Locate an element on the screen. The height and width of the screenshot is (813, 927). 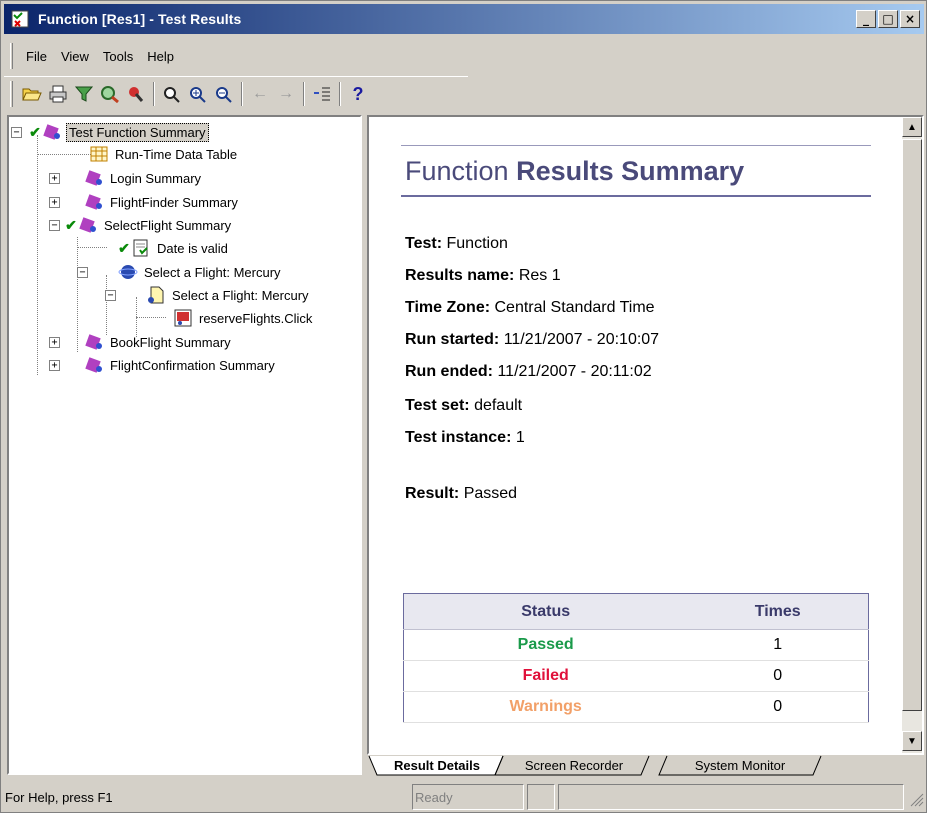
scroll-down-button: ▼ is located at coordinates (912, 741).